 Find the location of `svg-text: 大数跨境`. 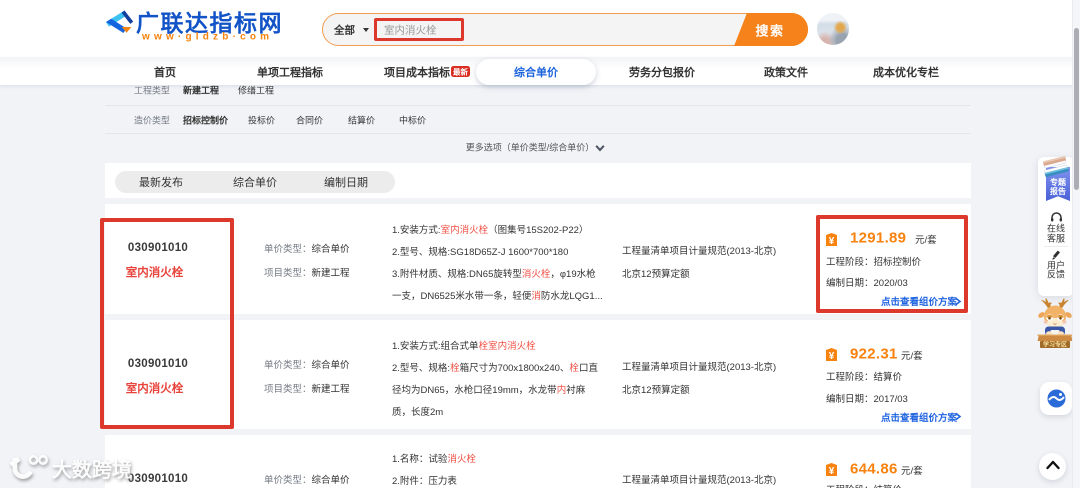

svg-text: 大数跨境 is located at coordinates (92, 470).